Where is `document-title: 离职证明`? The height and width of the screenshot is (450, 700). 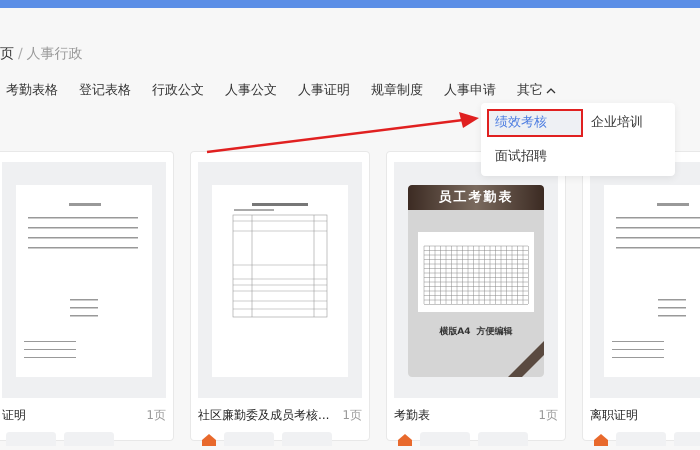 document-title: 离职证明 is located at coordinates (614, 415).